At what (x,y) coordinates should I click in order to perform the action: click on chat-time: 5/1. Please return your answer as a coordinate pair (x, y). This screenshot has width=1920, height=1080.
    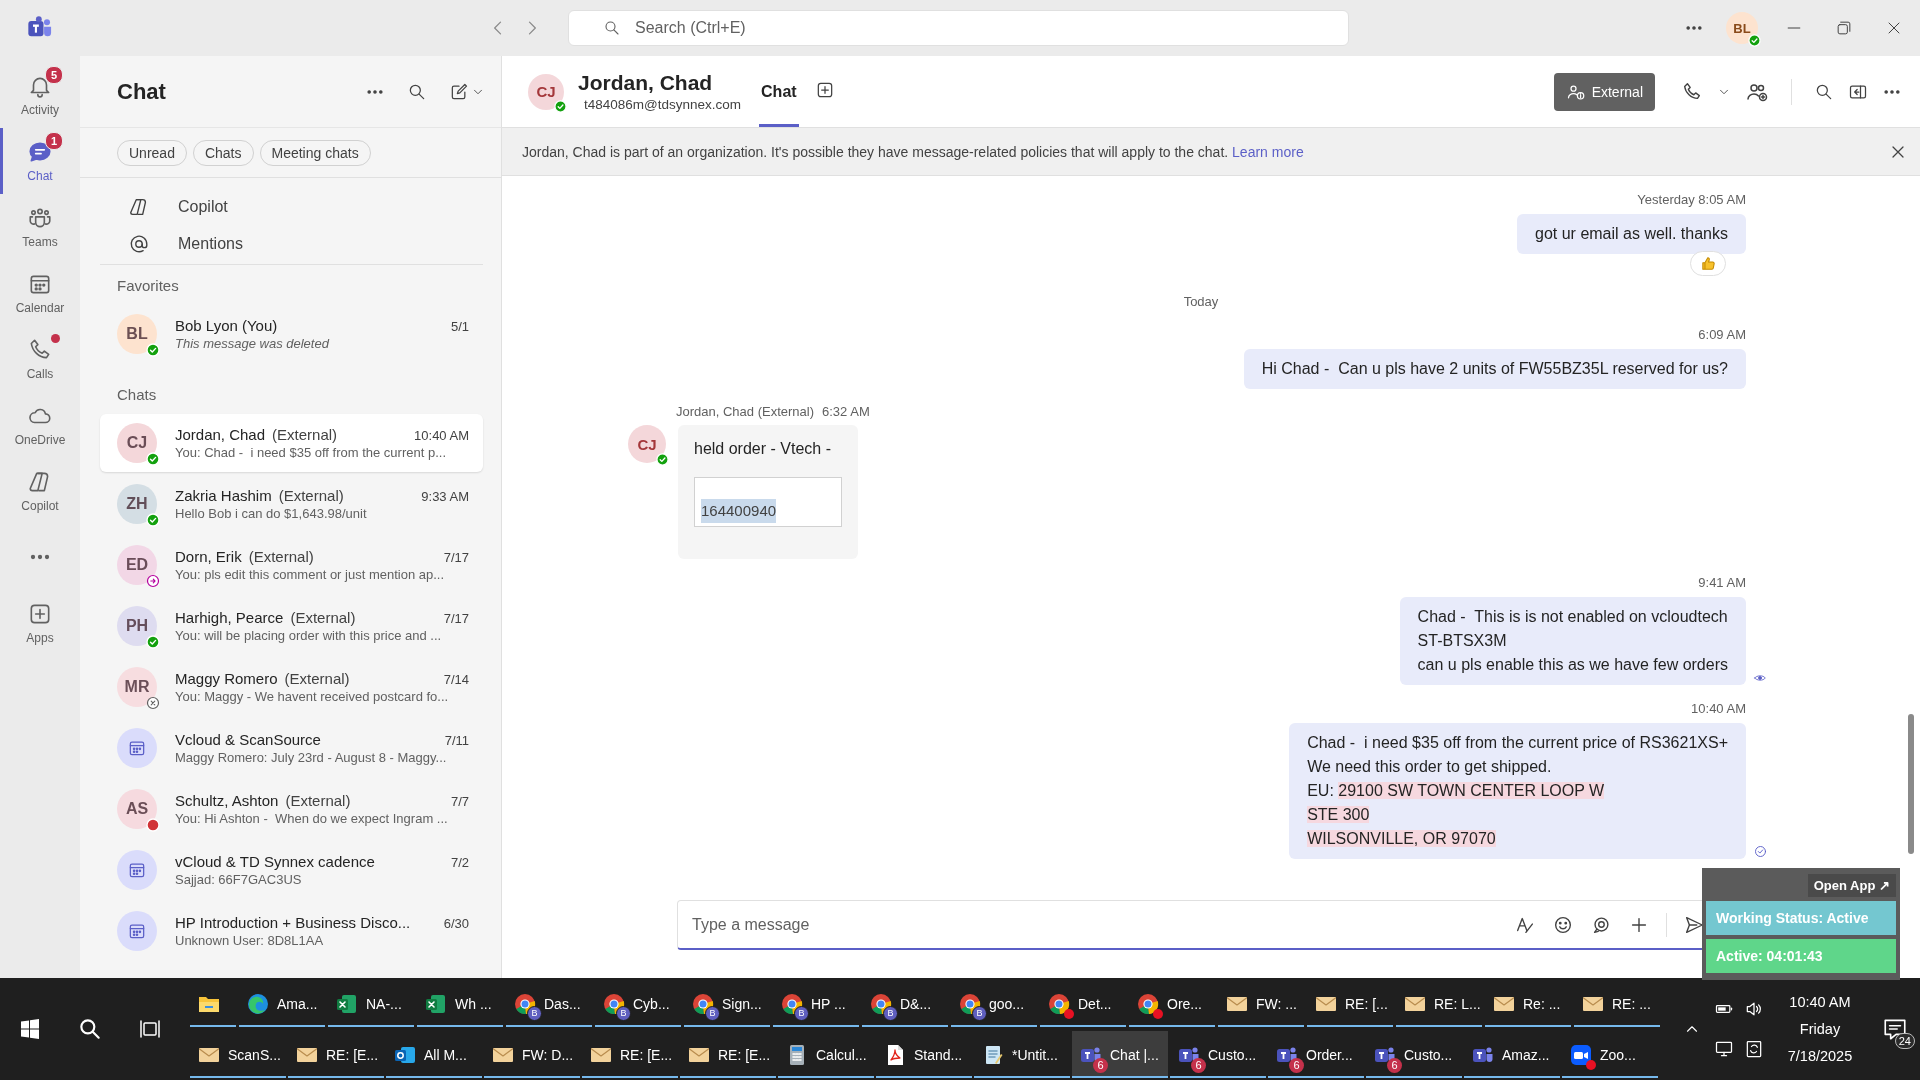
    Looking at the image, I should click on (459, 326).